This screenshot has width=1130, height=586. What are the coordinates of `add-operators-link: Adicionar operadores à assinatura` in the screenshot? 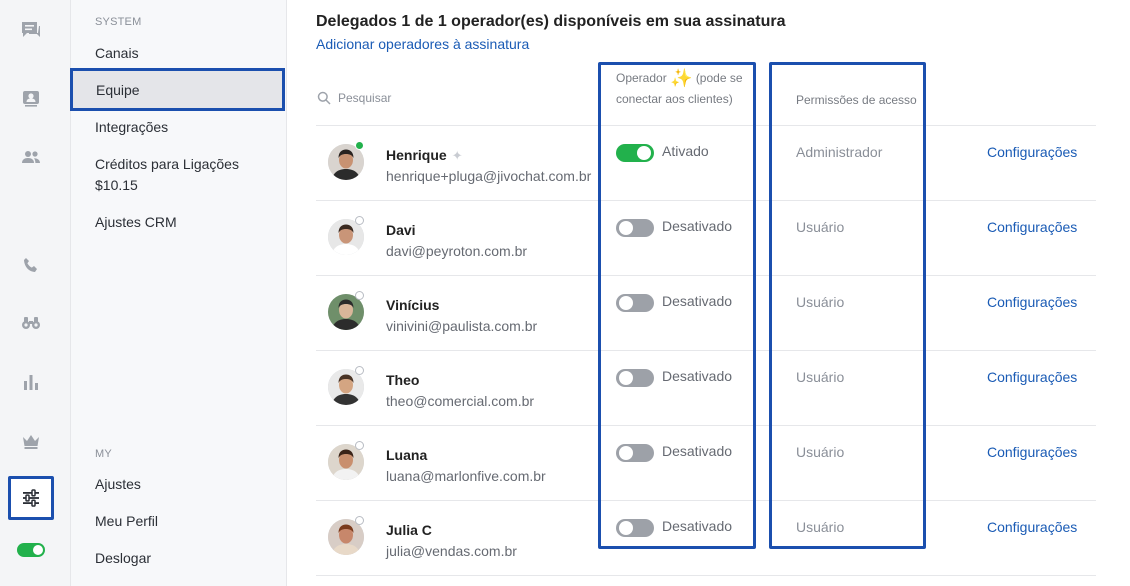 It's located at (422, 44).